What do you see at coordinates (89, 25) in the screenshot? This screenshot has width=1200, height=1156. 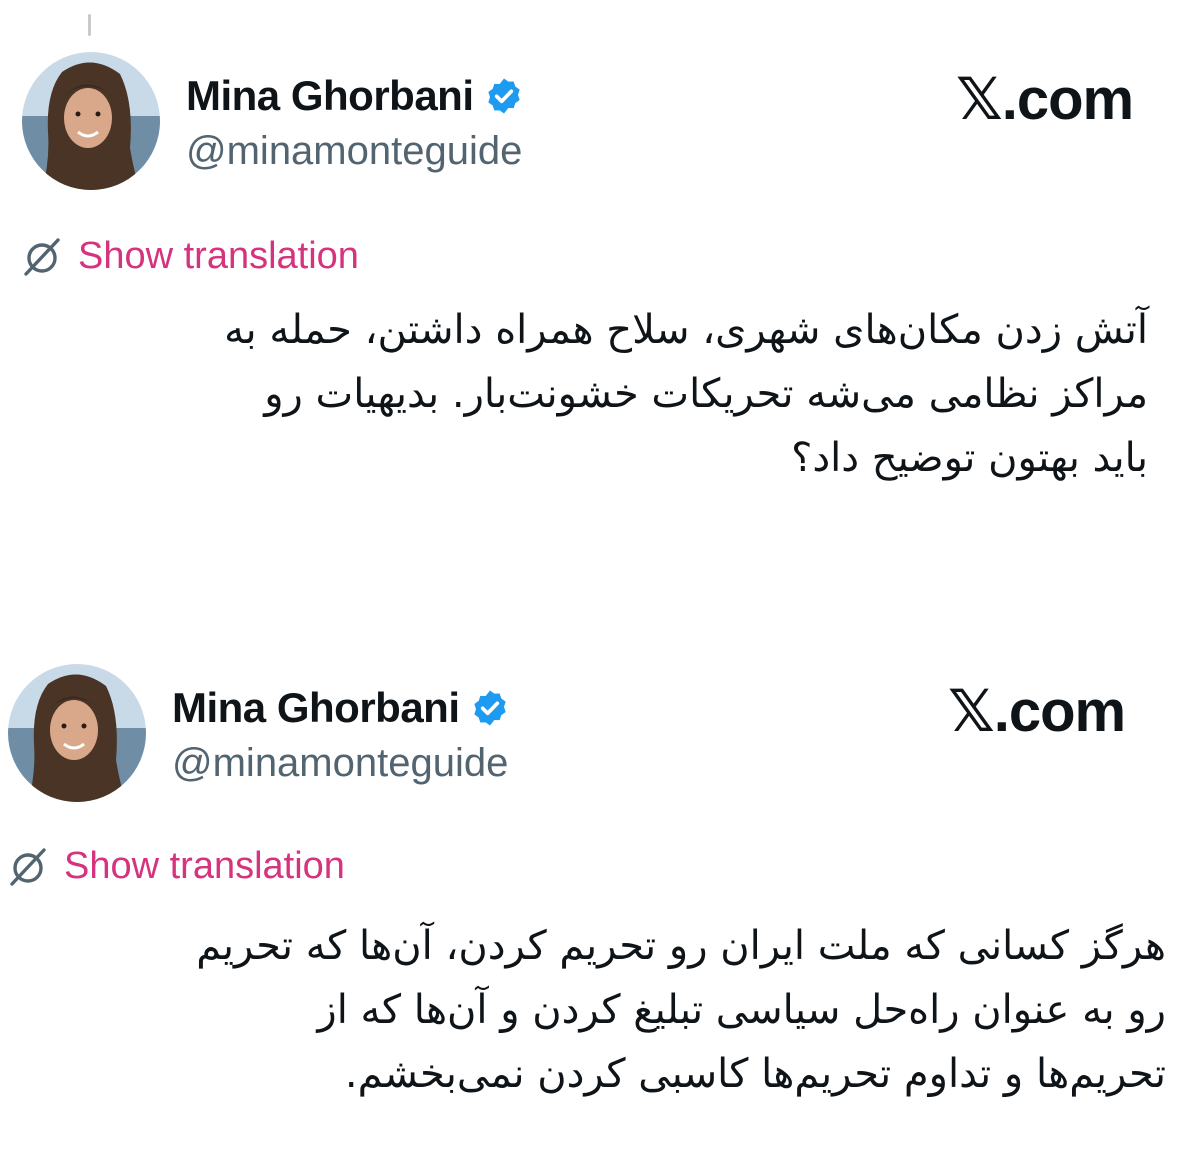 I see `divider-tick` at bounding box center [89, 25].